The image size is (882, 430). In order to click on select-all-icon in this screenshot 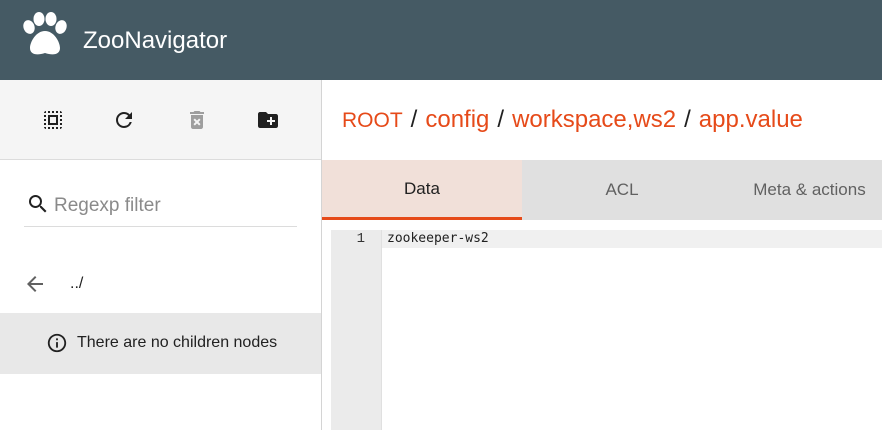, I will do `click(53, 120)`.